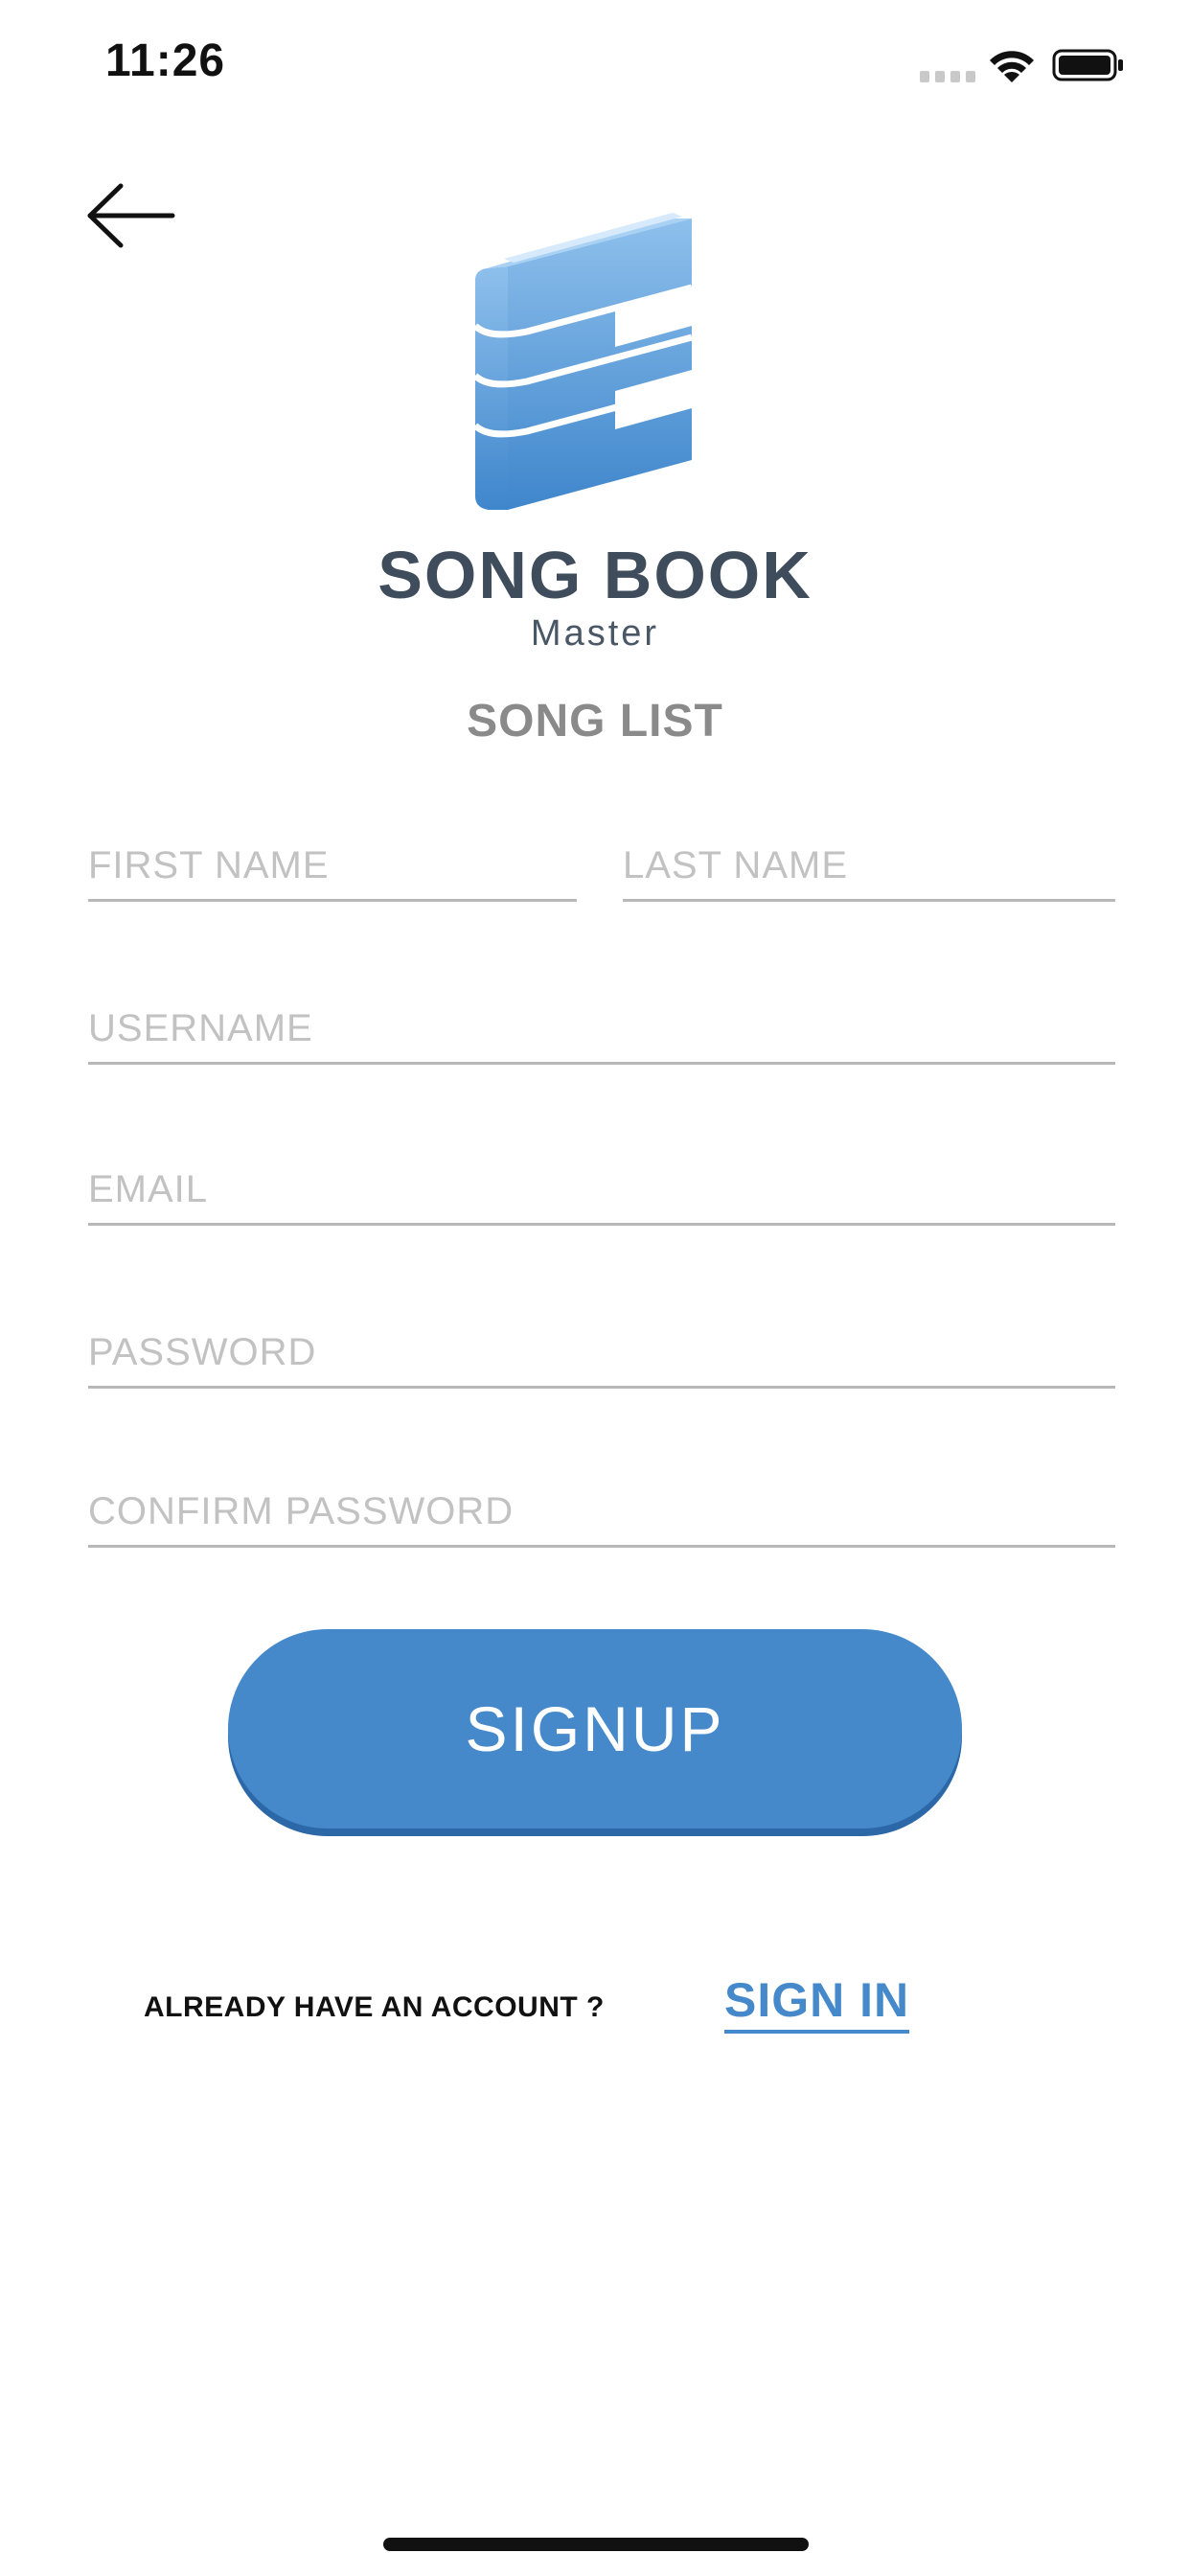  What do you see at coordinates (948, 76) in the screenshot?
I see `cellular-signal-icon` at bounding box center [948, 76].